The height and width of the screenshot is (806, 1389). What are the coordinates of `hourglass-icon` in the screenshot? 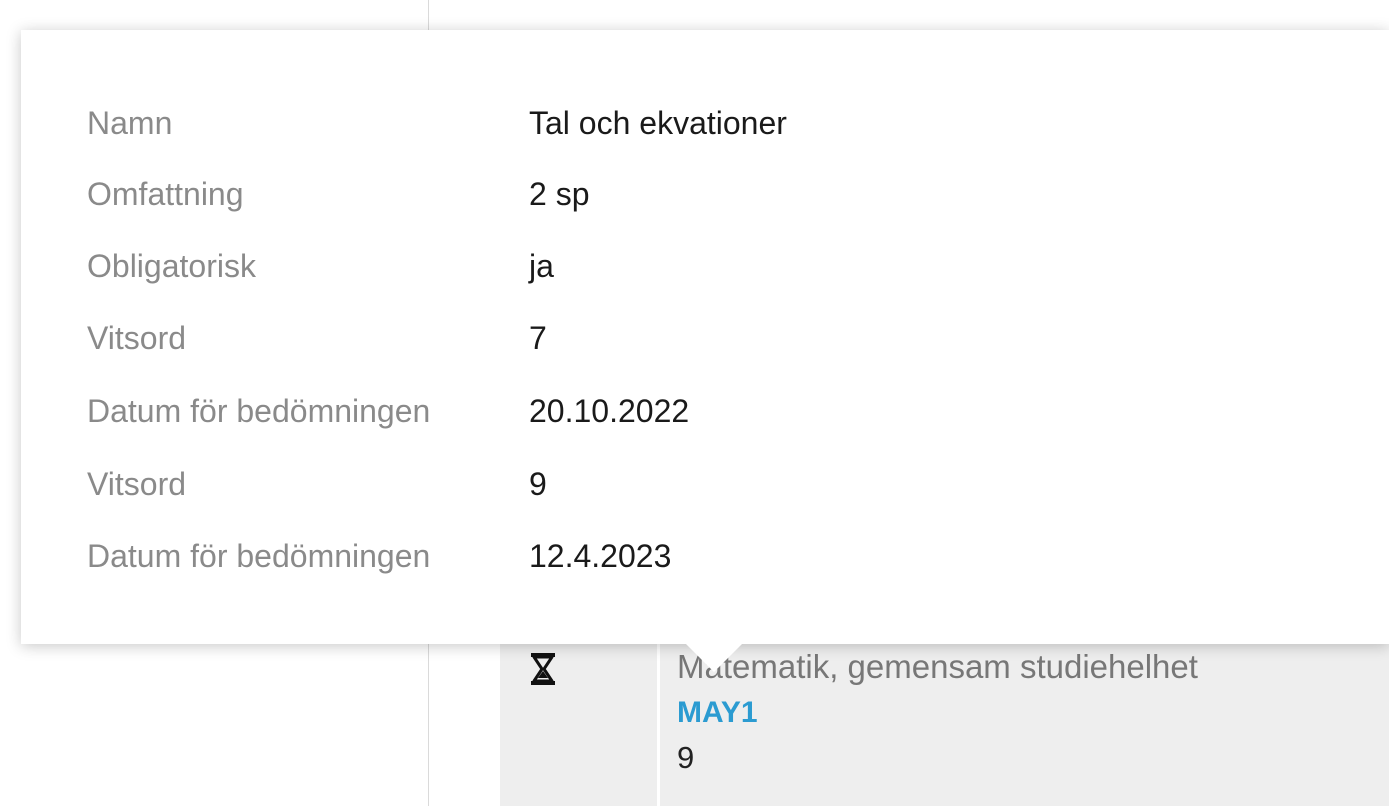 It's located at (543, 669).